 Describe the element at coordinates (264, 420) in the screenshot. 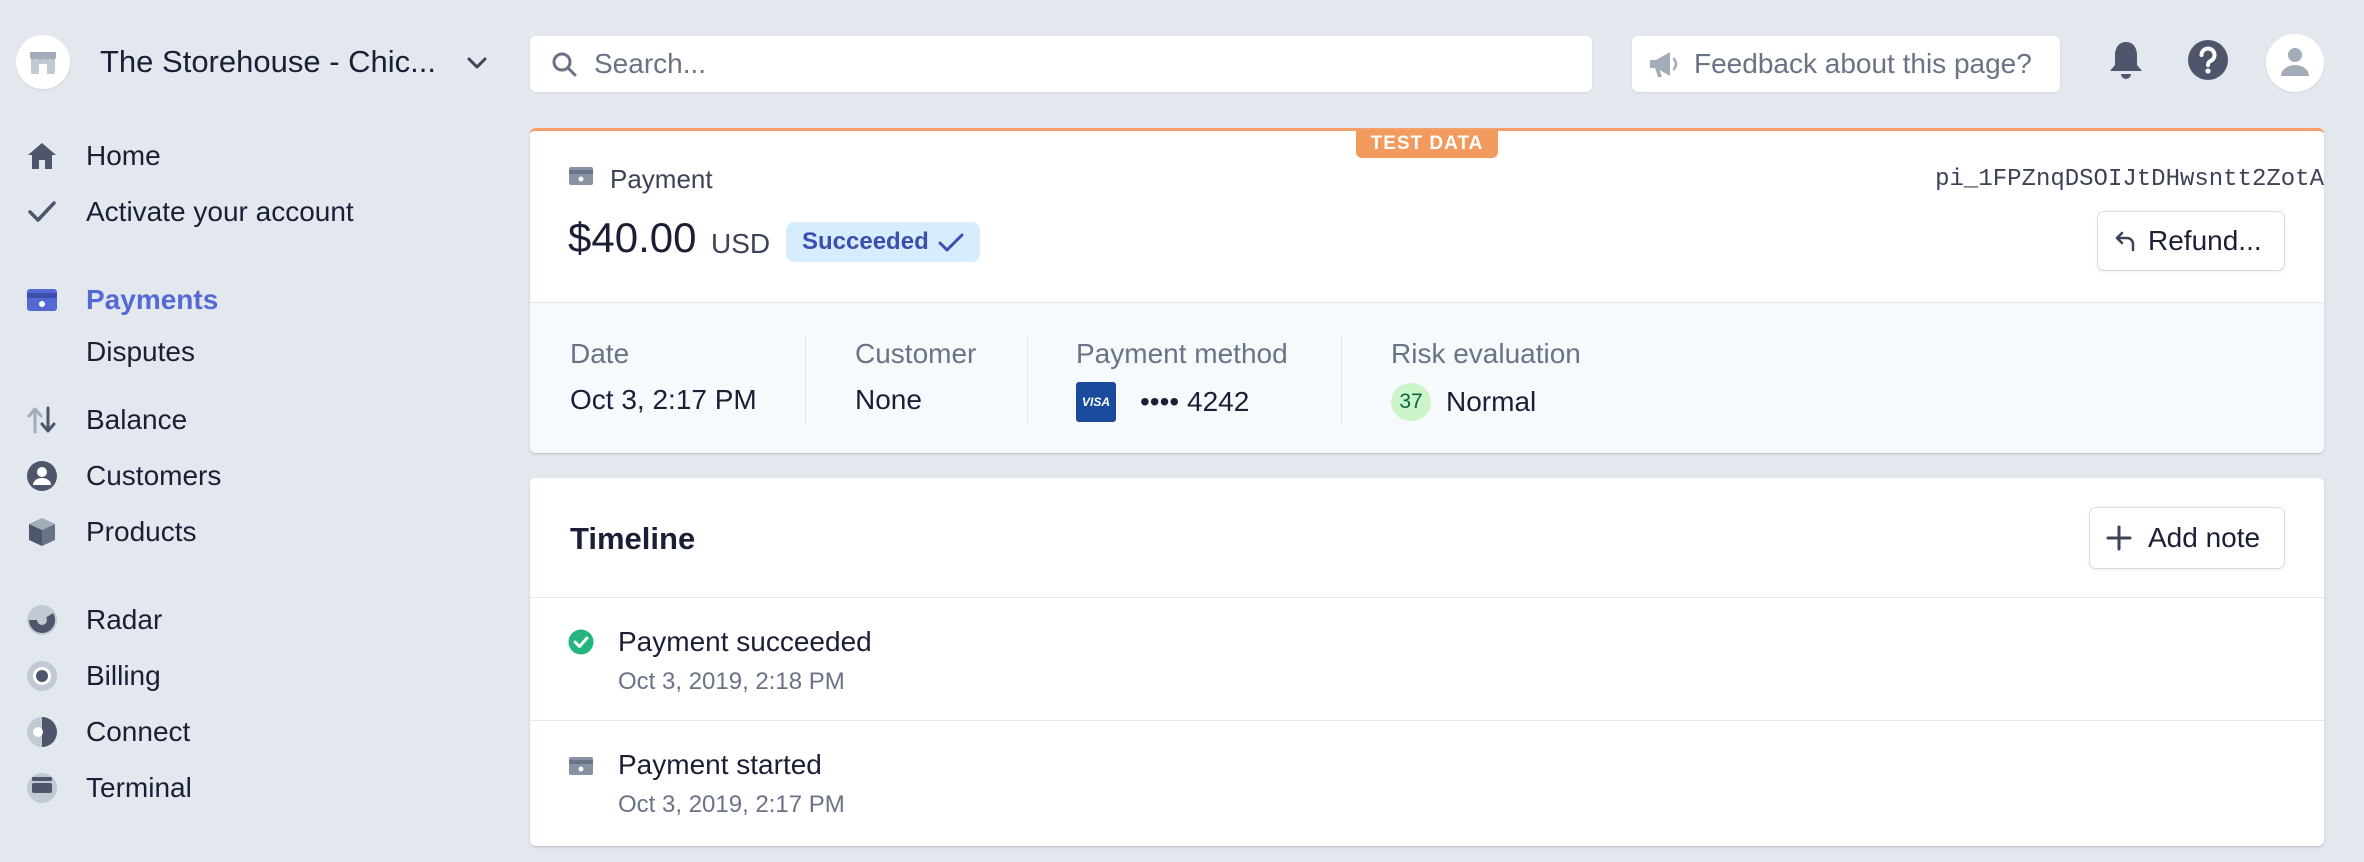

I see `sidebar-item-balance: Balance` at that location.